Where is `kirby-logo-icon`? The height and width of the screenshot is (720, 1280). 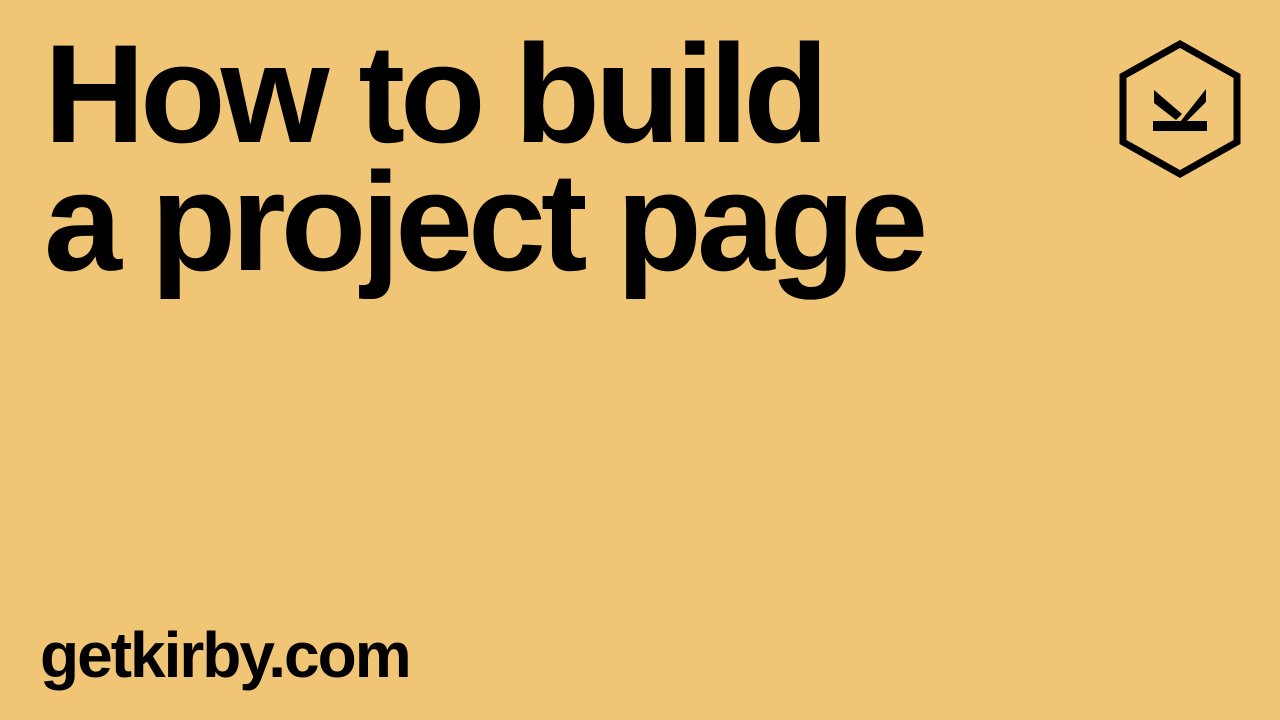
kirby-logo-icon is located at coordinates (1180, 109).